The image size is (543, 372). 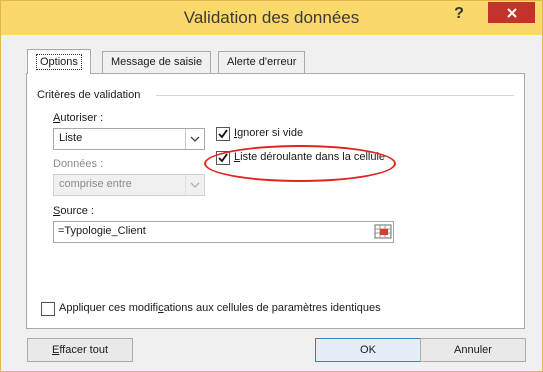 What do you see at coordinates (473, 350) in the screenshot?
I see `cancel-button: Annuler` at bounding box center [473, 350].